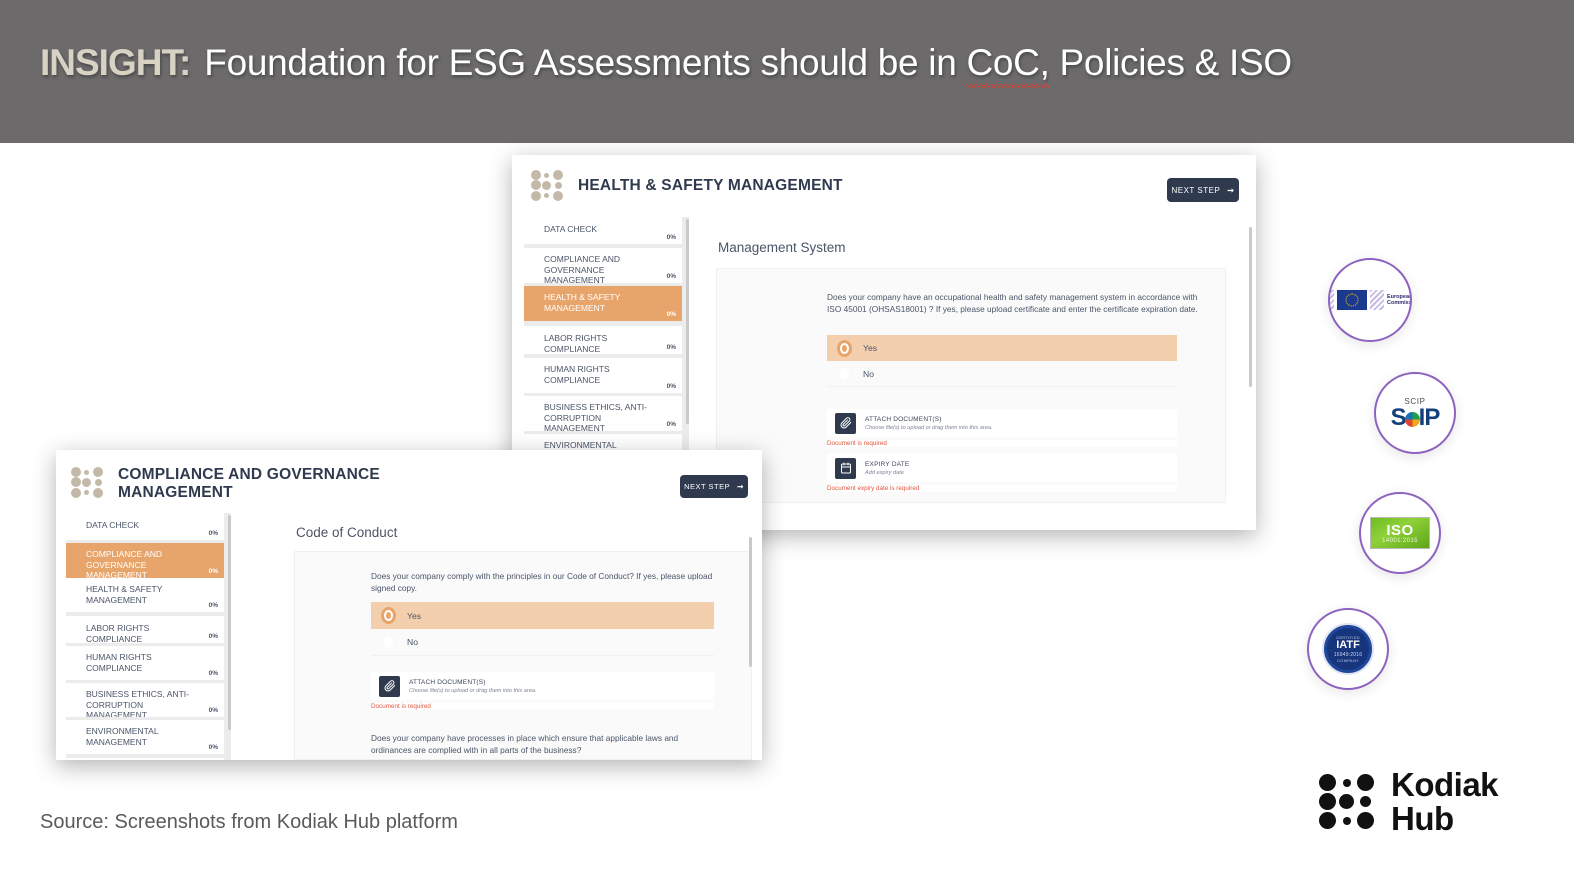  Describe the element at coordinates (1002, 374) in the screenshot. I see `hs-option-no: No` at that location.